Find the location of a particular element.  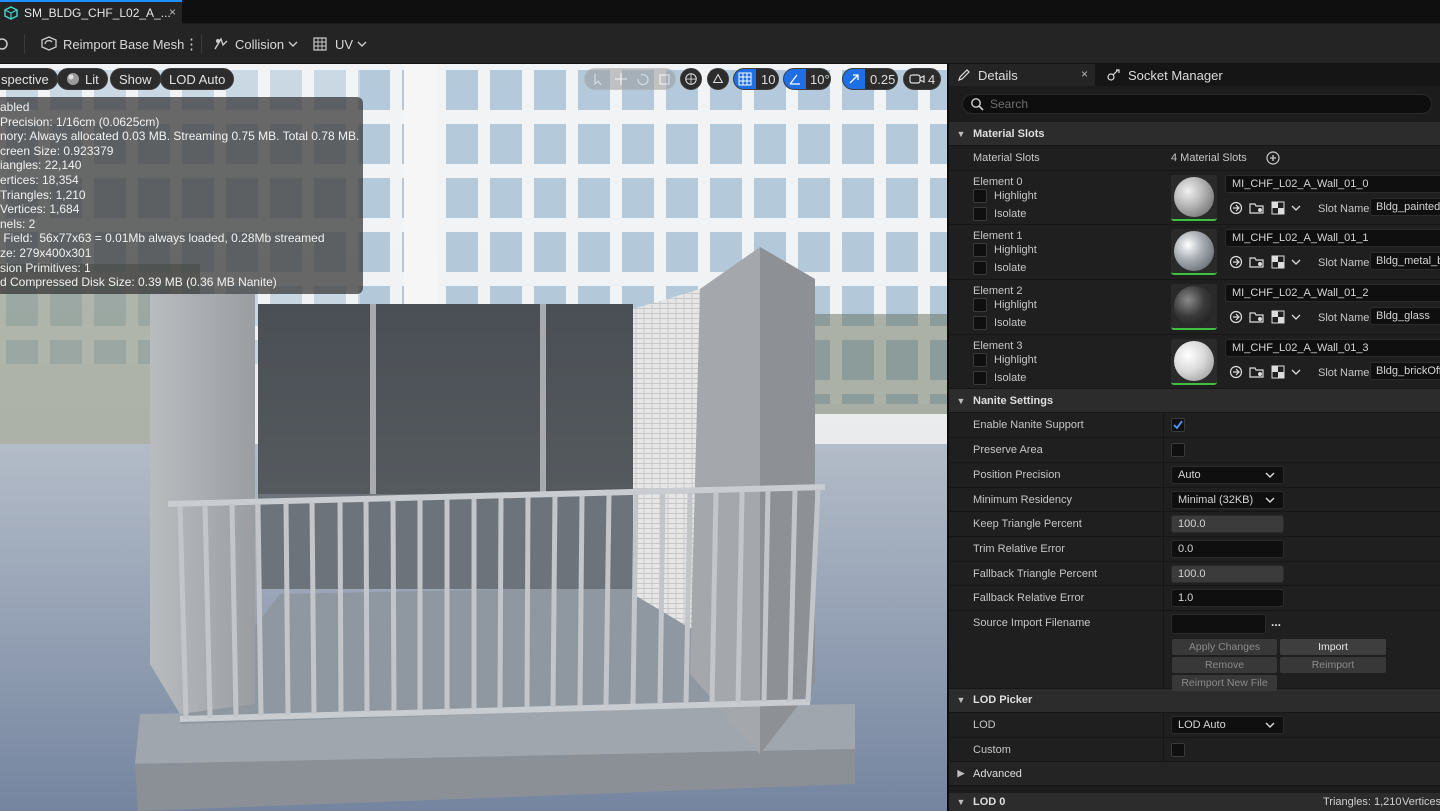

custom-checkbox is located at coordinates (1178, 750).